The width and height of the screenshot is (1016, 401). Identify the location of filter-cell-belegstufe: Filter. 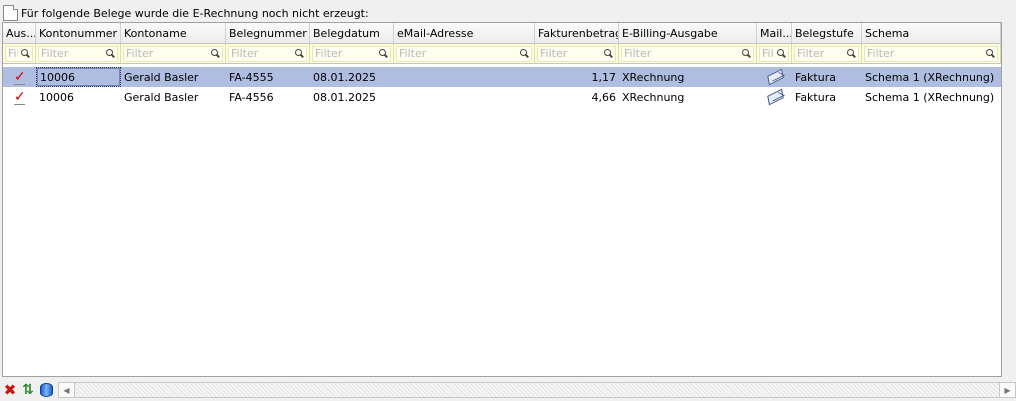
(827, 53).